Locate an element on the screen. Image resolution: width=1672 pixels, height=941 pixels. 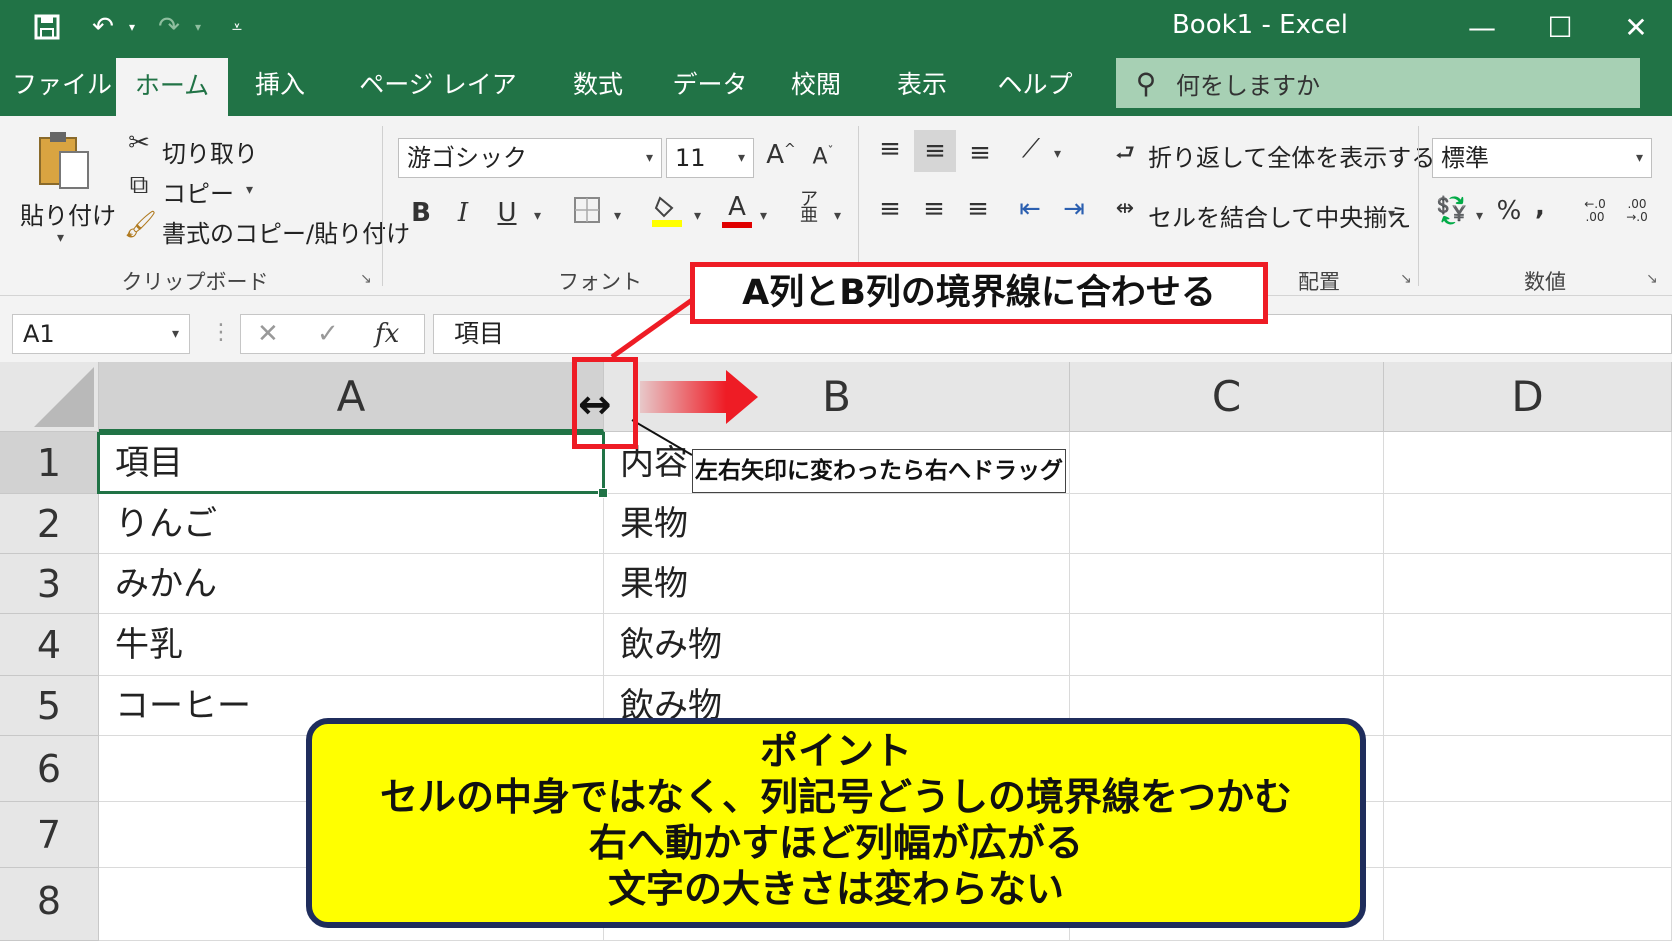
increase-indent-icon: ⇥ is located at coordinates (1074, 209).